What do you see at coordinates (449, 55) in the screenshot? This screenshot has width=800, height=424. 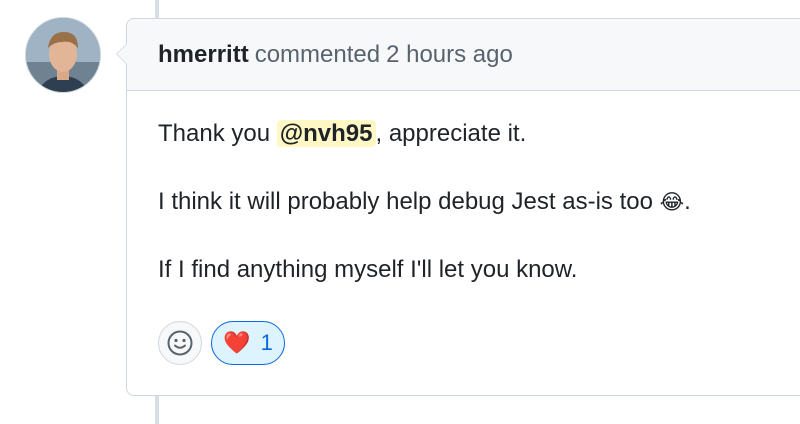 I see `comment-timestamp: 2 hours ago` at bounding box center [449, 55].